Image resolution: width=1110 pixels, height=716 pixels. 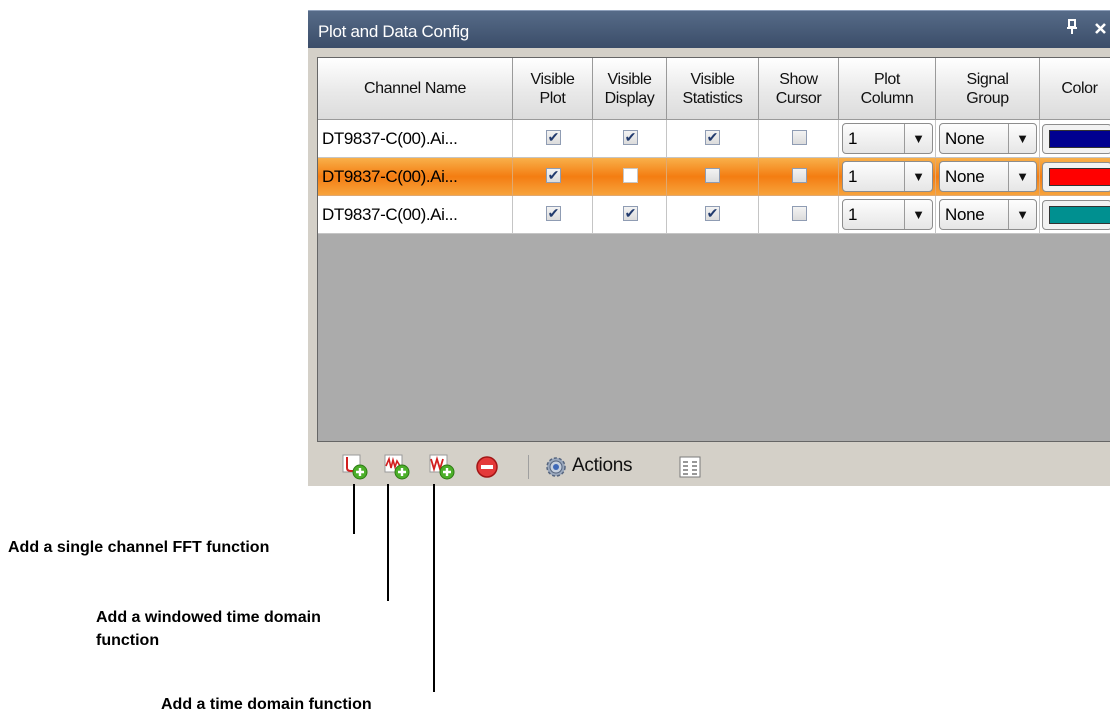 I want to click on fft-leader-line, so click(x=354, y=509).